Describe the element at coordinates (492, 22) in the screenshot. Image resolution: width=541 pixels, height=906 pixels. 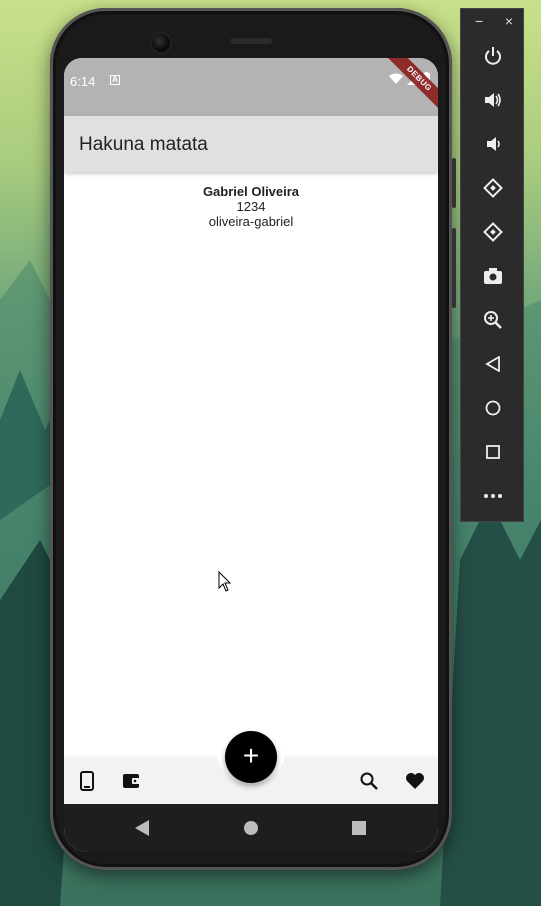
I see `toolbar-header: − ×` at that location.